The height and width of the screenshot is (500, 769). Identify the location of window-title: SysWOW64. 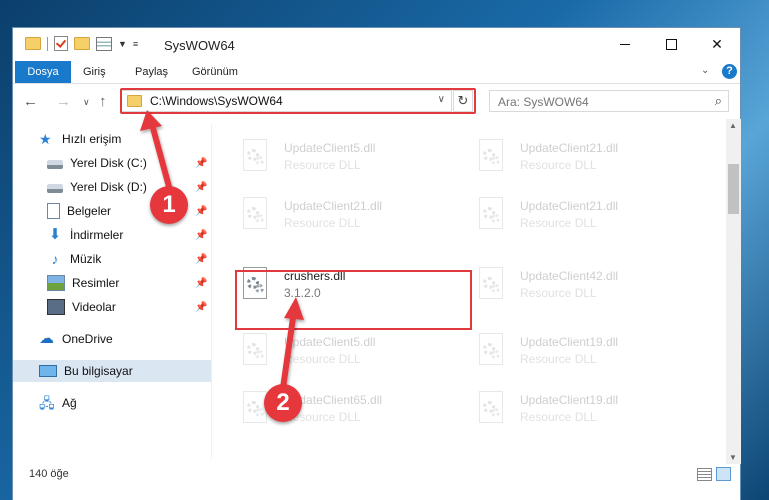
(199, 45).